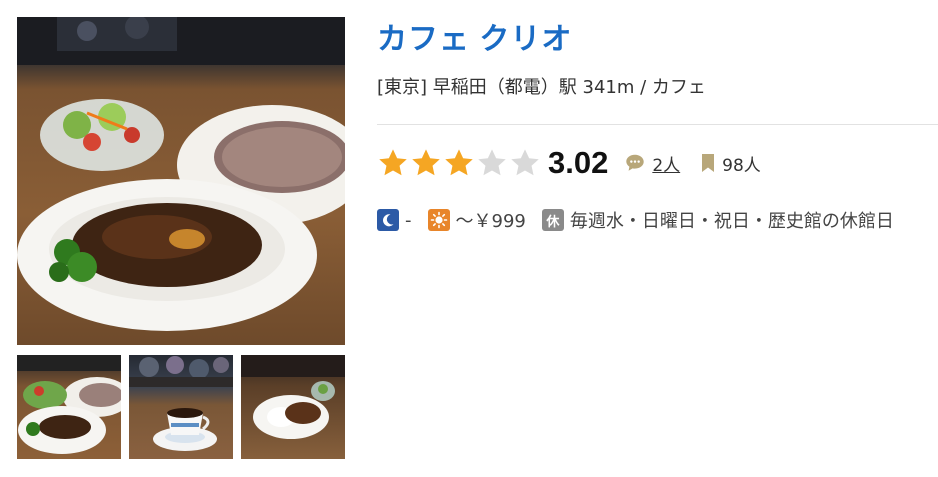 The width and height of the screenshot is (938, 477). I want to click on bookmark-count: 98人, so click(730, 163).